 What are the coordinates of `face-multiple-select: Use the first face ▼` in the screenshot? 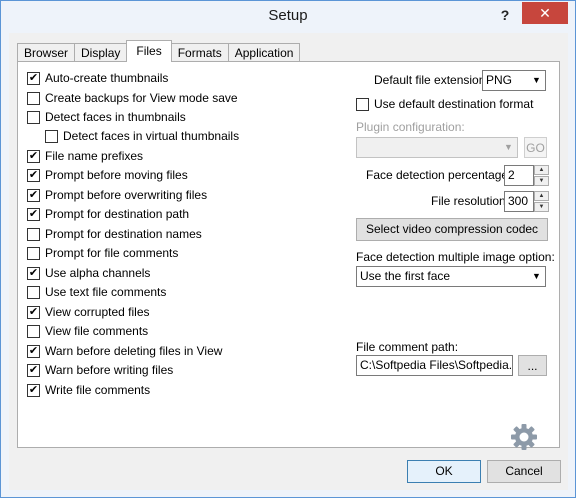 It's located at (451, 276).